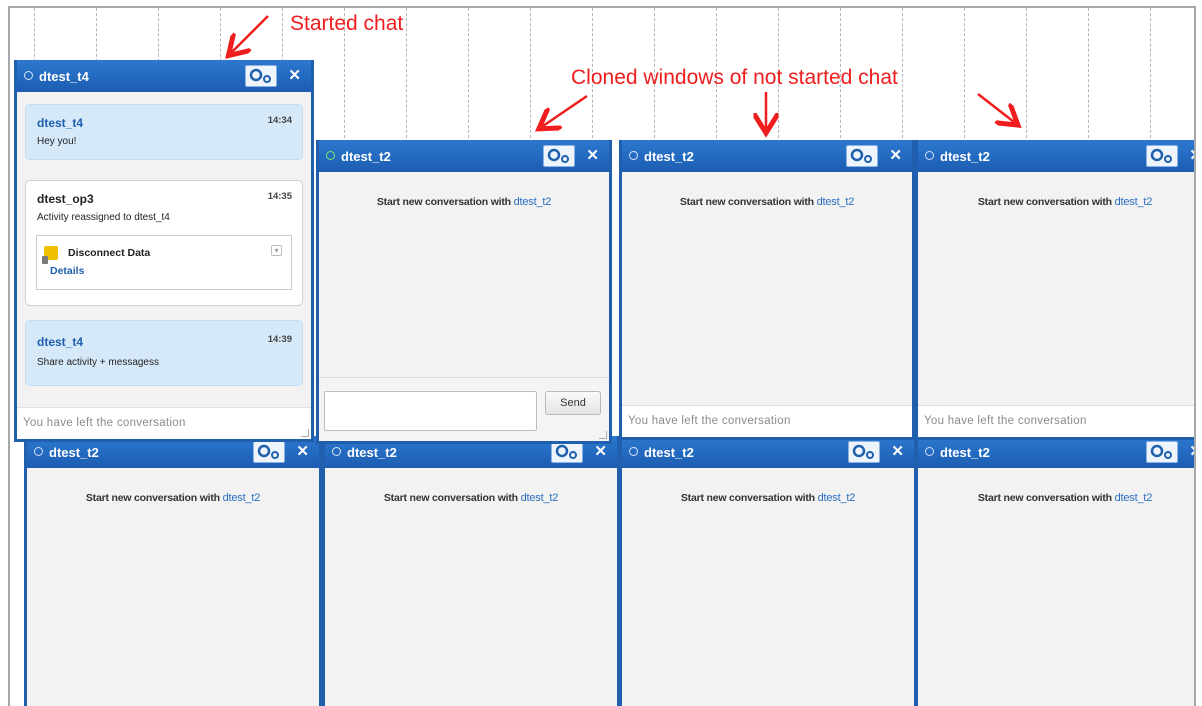 The height and width of the screenshot is (706, 1202). What do you see at coordinates (573, 403) in the screenshot?
I see `send-button: Send` at bounding box center [573, 403].